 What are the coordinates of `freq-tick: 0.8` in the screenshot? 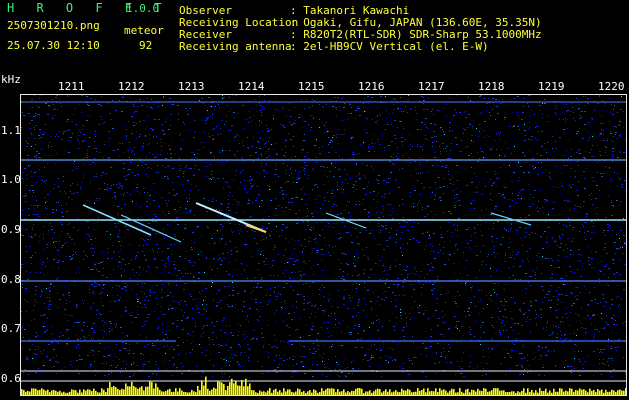 It's located at (11, 279).